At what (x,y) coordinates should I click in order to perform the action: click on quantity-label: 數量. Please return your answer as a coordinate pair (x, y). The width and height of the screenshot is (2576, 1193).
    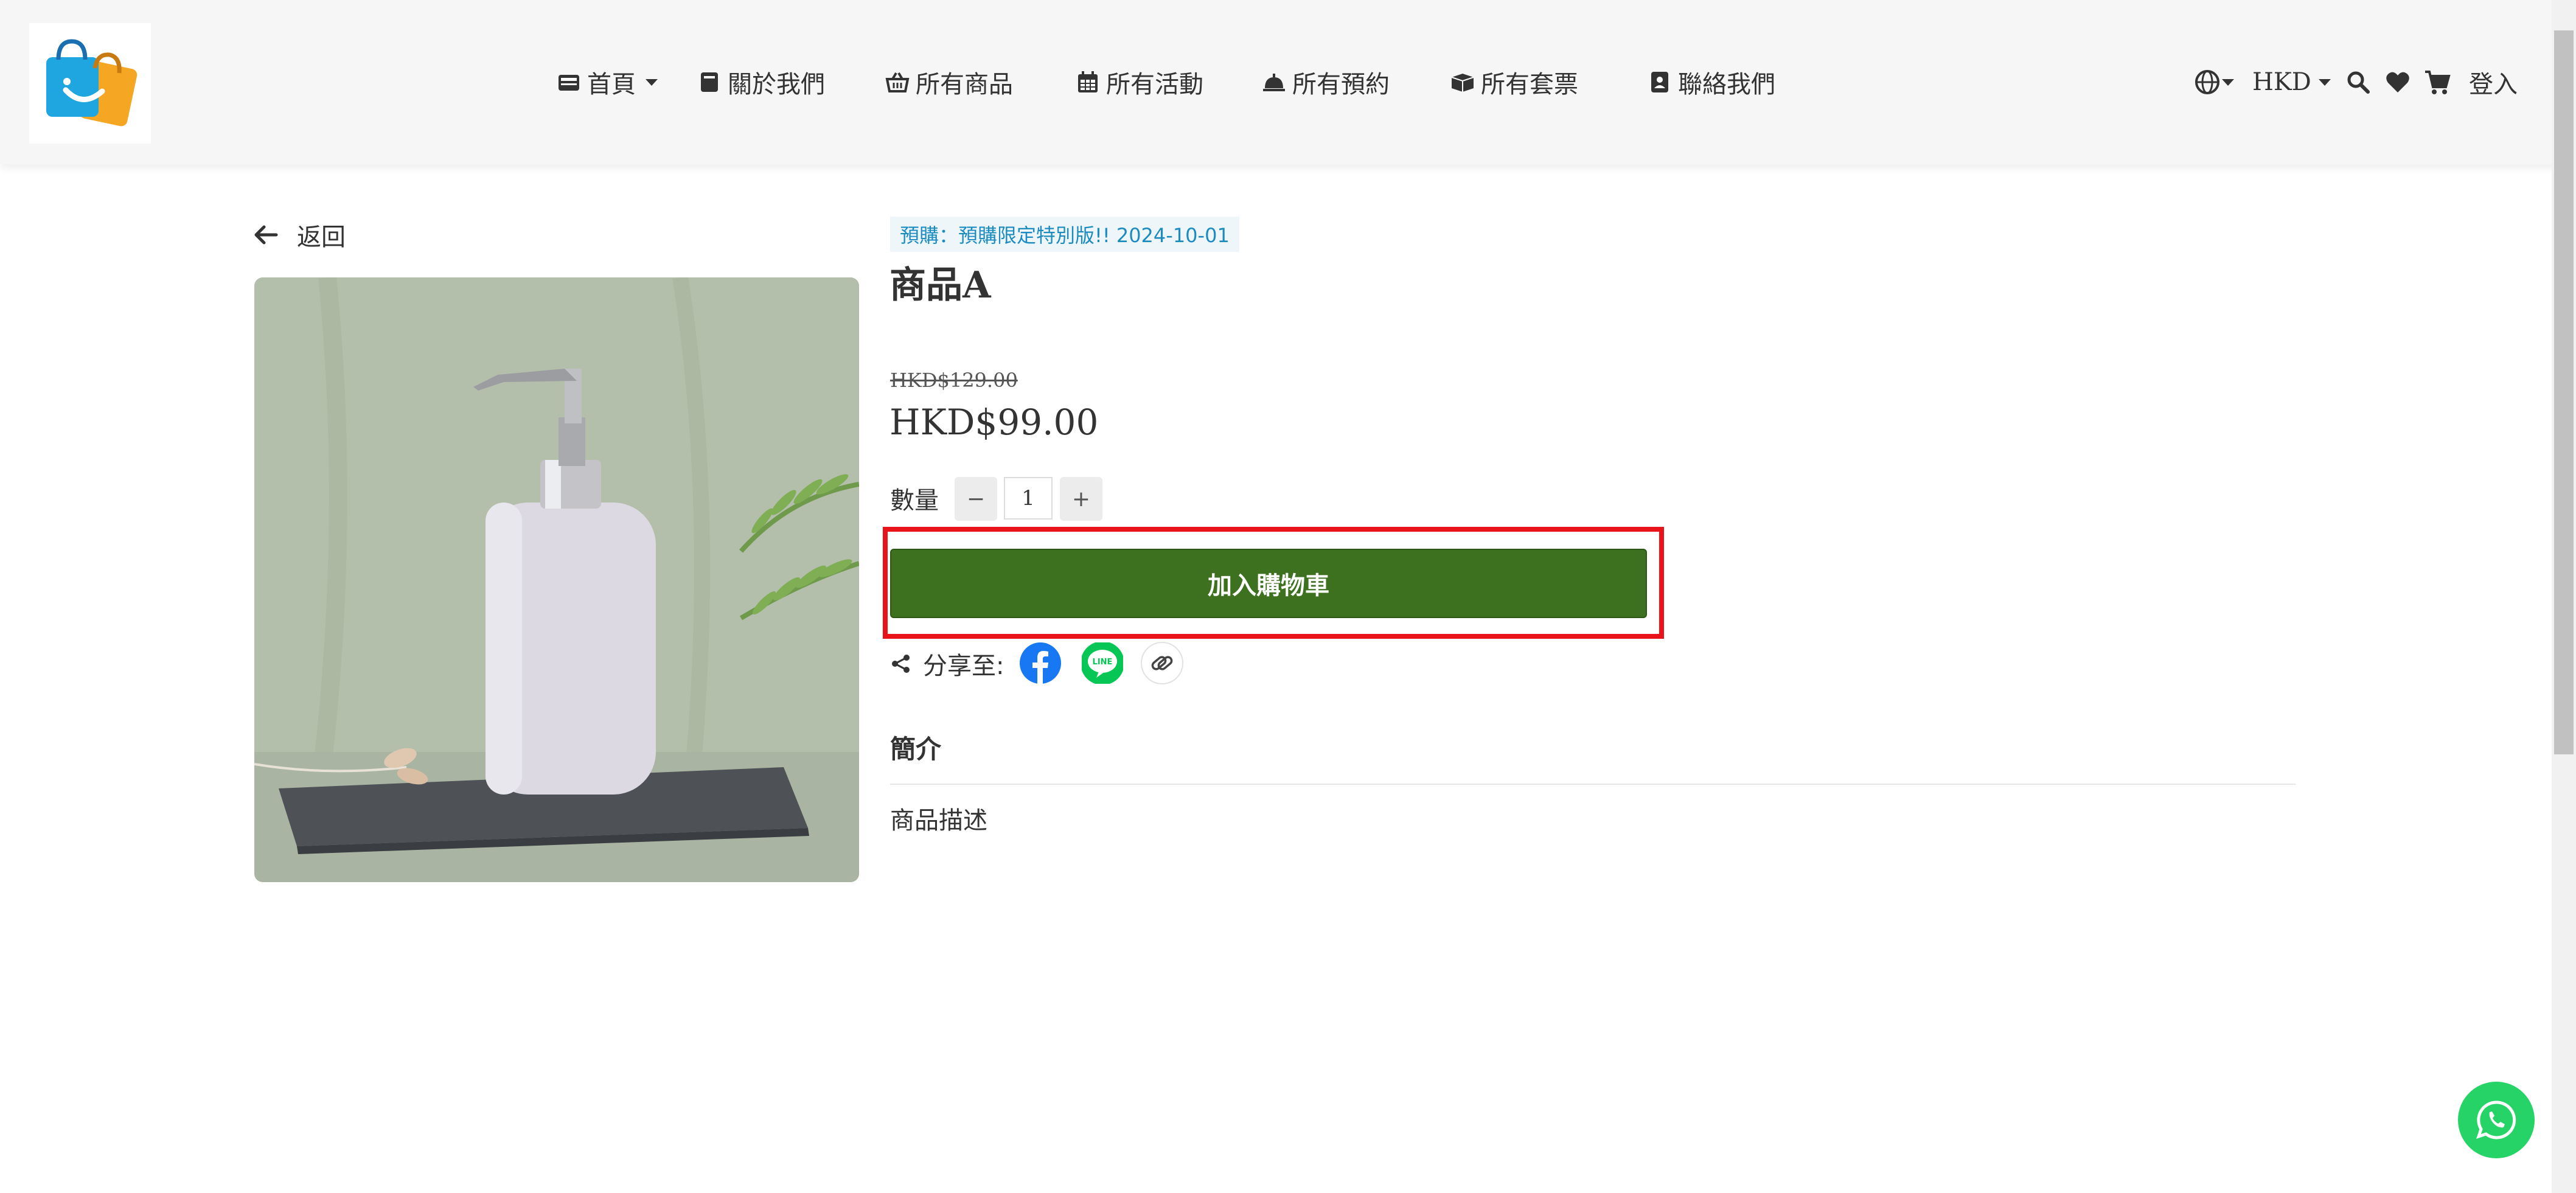
    Looking at the image, I should click on (914, 501).